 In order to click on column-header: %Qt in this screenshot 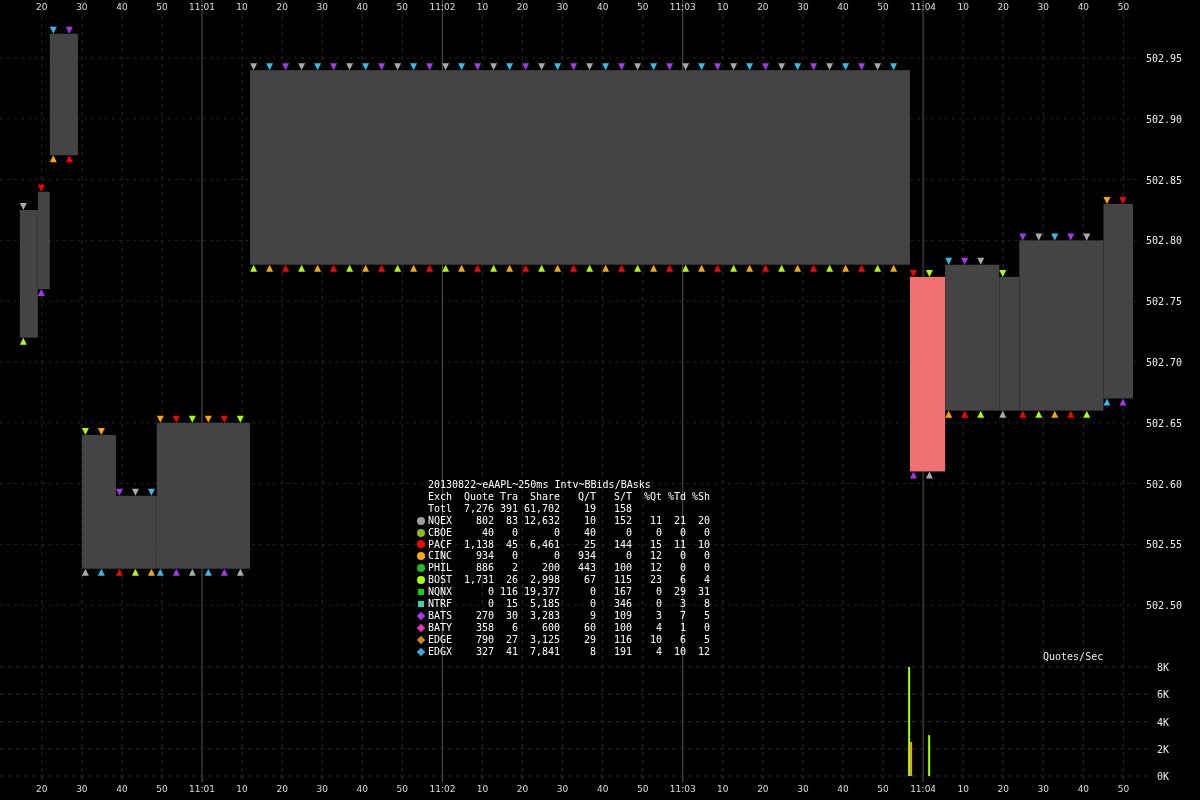, I will do `click(652, 496)`.